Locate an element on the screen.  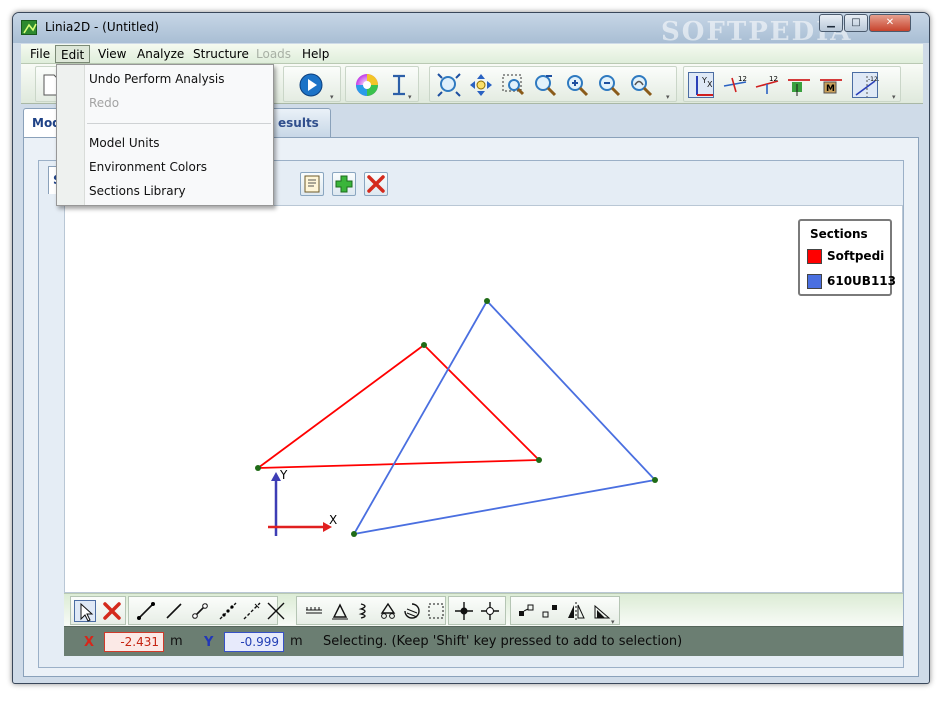
menu-item-undo: Undo Perform Analysis is located at coordinates (157, 79).